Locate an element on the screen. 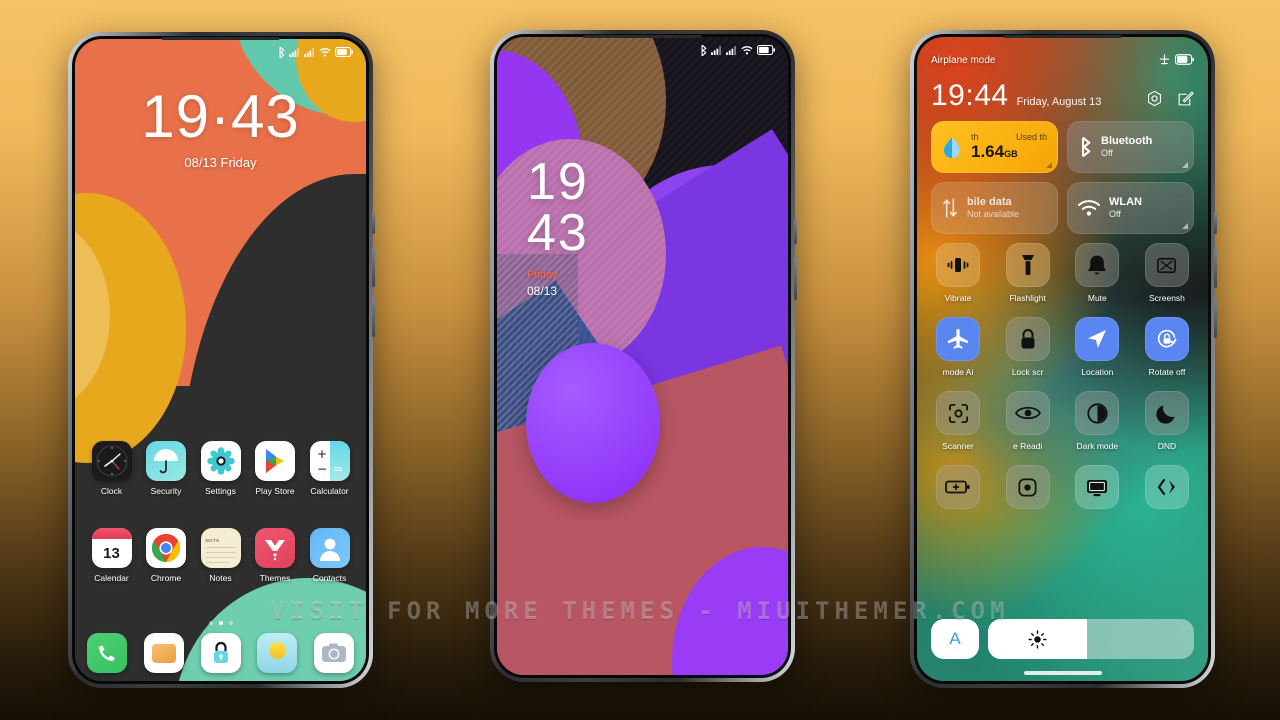 Image resolution: width=1280 pixels, height=720 pixels. app-themes: Themes is located at coordinates (275, 555).